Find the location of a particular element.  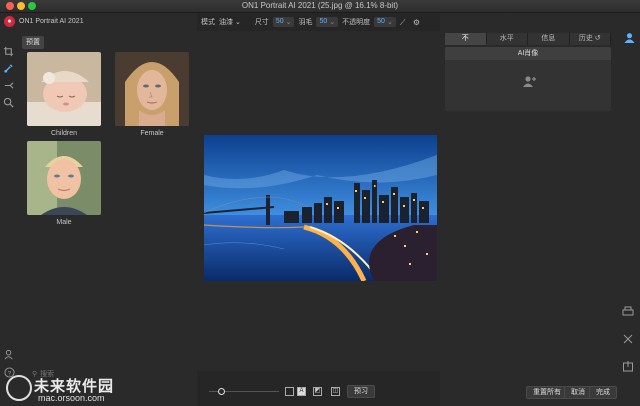

size-label: 尺寸 is located at coordinates (261, 22).